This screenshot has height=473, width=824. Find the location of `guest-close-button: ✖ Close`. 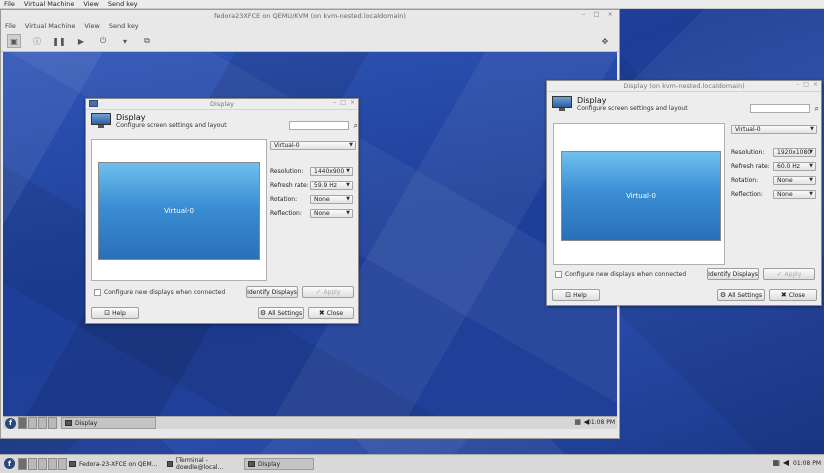

guest-close-button: ✖ Close is located at coordinates (331, 313).